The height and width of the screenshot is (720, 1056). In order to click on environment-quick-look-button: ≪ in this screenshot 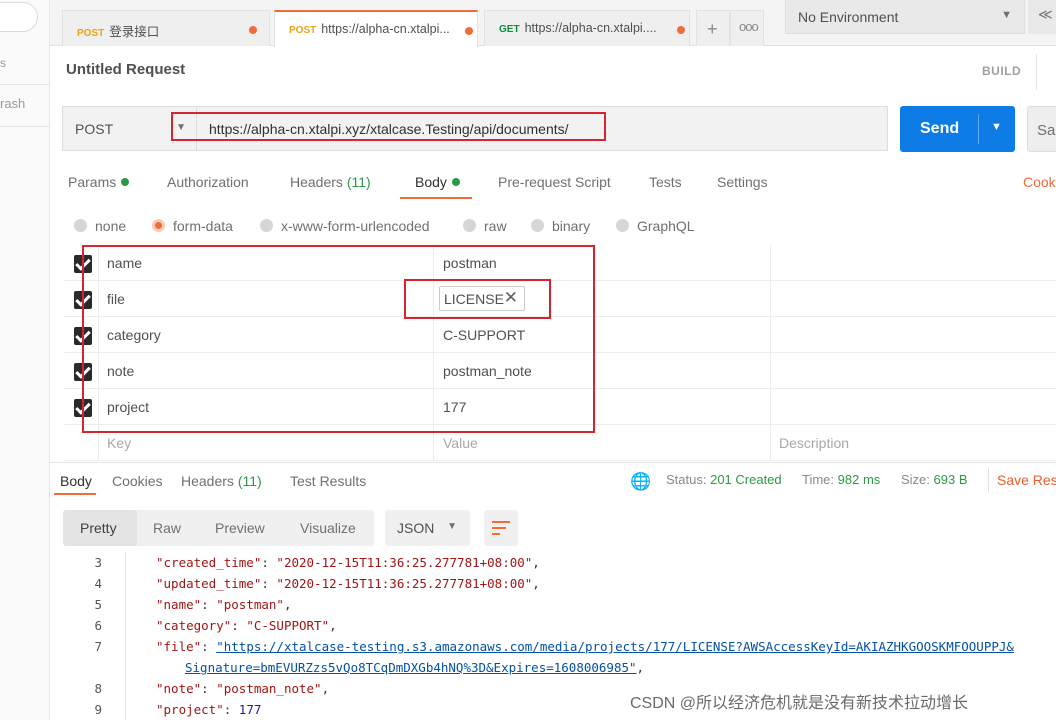, I will do `click(1042, 17)`.